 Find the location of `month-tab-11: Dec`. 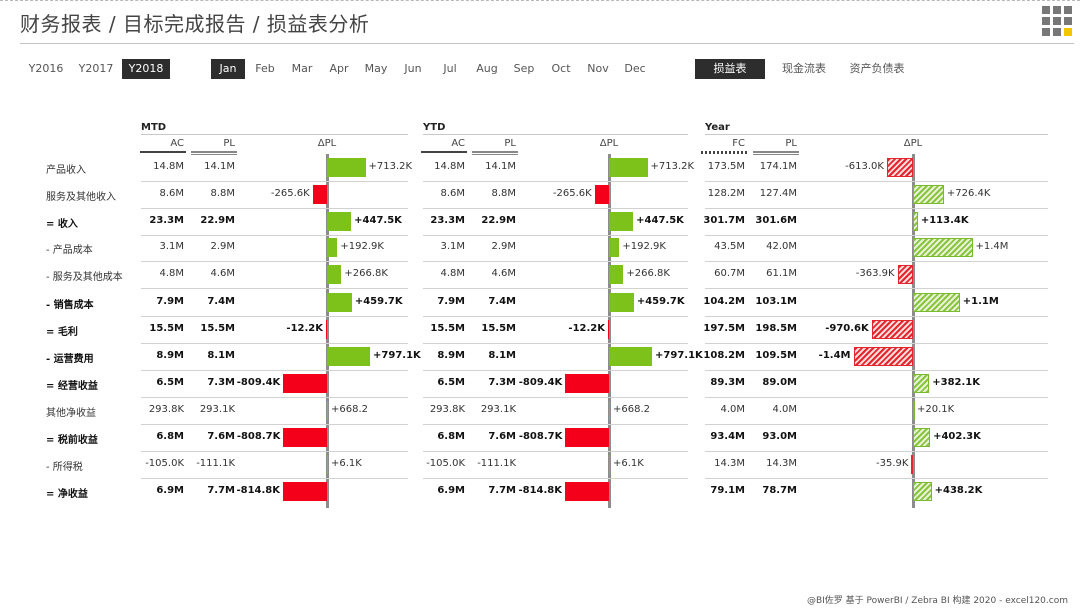

month-tab-11: Dec is located at coordinates (635, 69).